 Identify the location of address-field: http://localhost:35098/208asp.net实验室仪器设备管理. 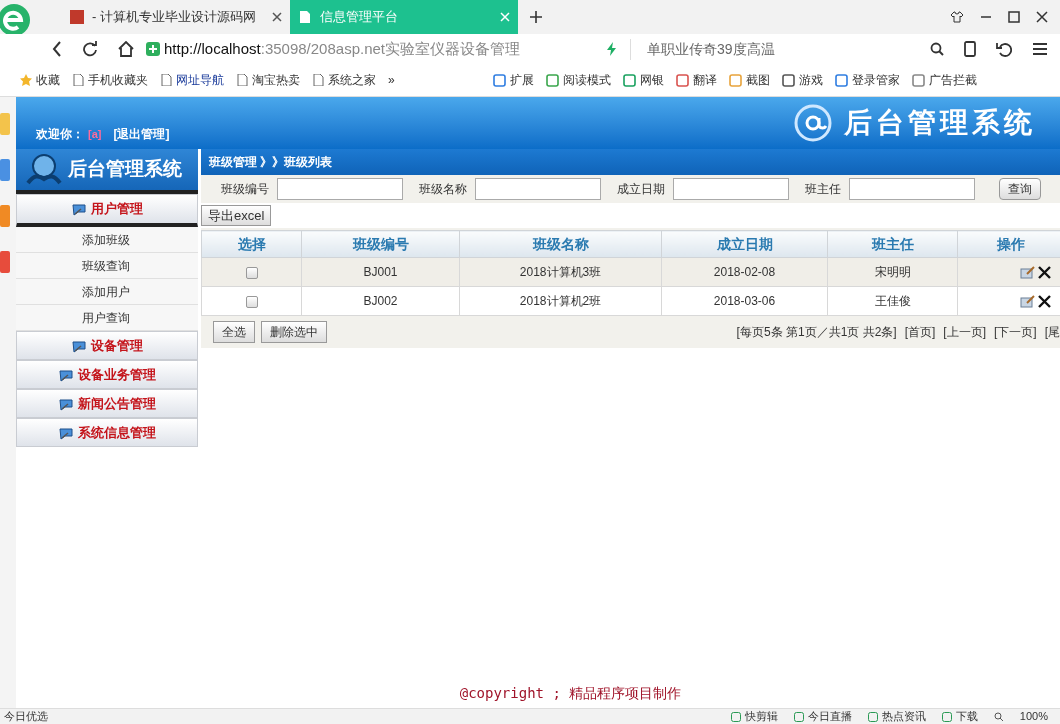
(342, 49).